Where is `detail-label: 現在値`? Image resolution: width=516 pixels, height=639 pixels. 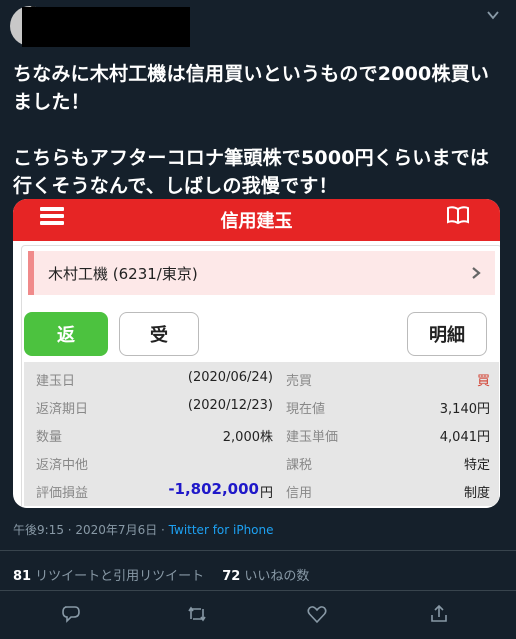 detail-label: 現在値 is located at coordinates (306, 409).